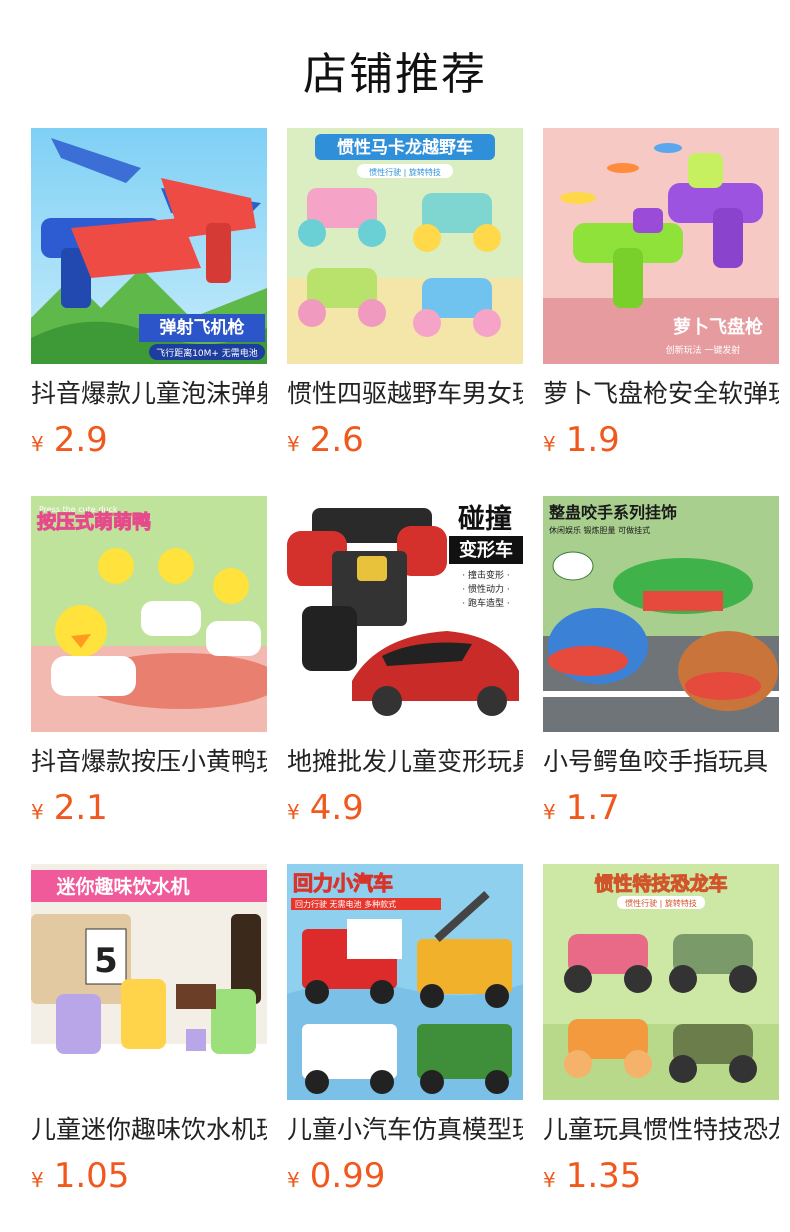  What do you see at coordinates (603, 1176) in the screenshot?
I see `price-value: 1.35` at bounding box center [603, 1176].